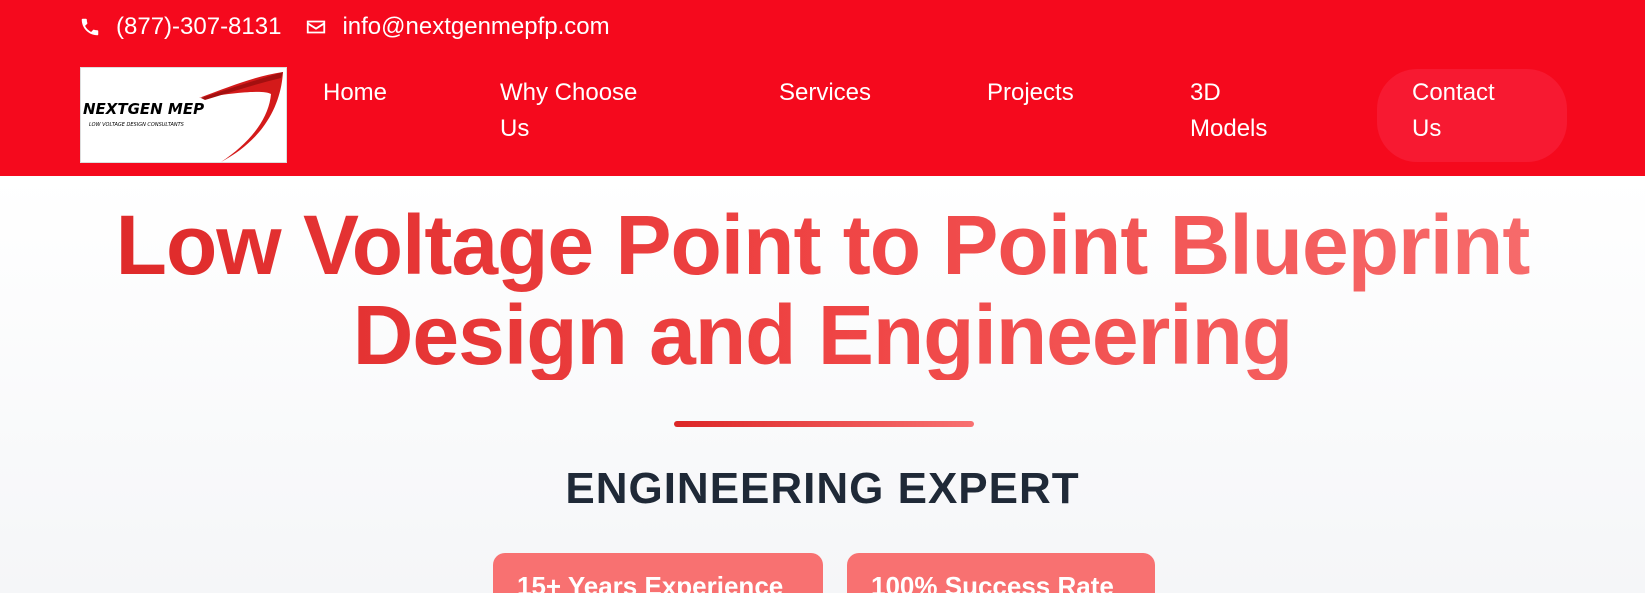 The width and height of the screenshot is (1645, 593). I want to click on nav-home: Home, so click(355, 93).